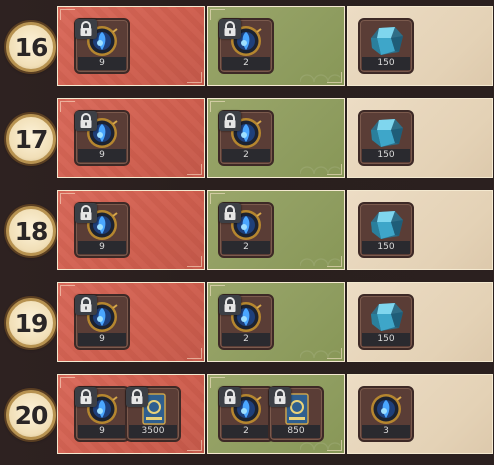 The height and width of the screenshot is (465, 494). I want to click on level-badge: 18, so click(31, 231).